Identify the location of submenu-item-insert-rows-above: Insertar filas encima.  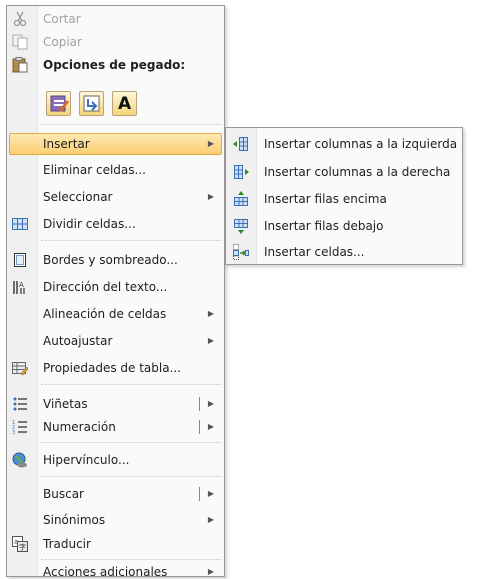
(344, 199).